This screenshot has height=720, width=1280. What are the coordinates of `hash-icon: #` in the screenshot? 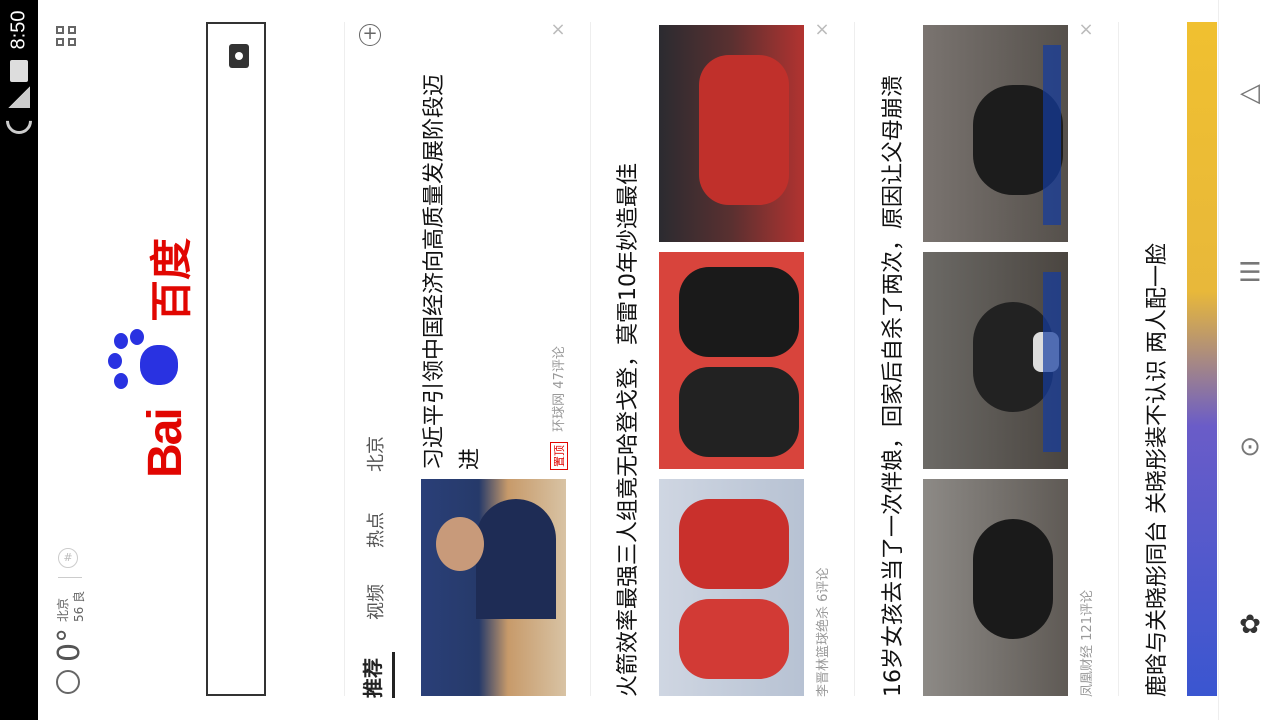 It's located at (68, 558).